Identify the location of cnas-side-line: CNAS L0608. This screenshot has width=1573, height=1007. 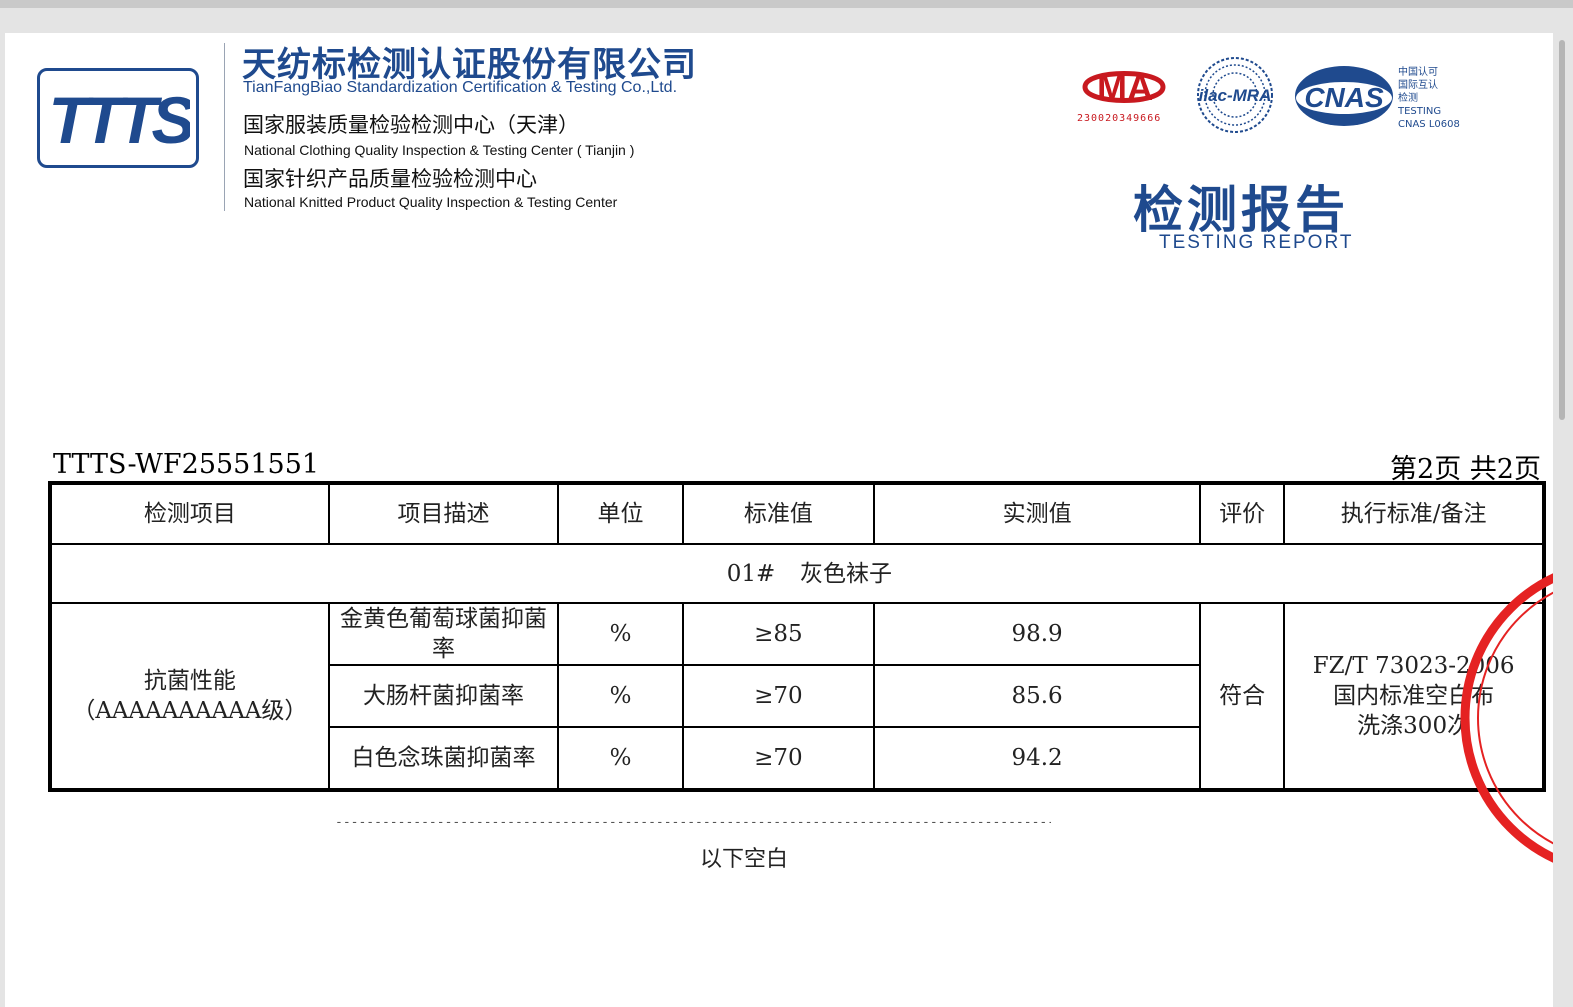
(1429, 124).